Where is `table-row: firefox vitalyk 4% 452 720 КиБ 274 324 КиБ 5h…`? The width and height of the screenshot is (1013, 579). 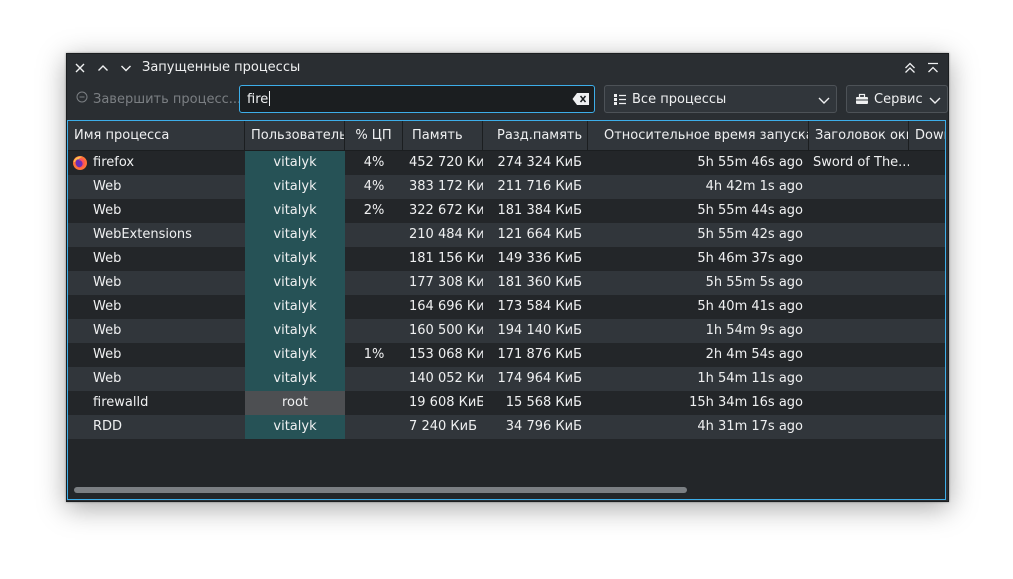 table-row: firefox vitalyk 4% 452 720 КиБ 274 324 КиБ 5h… is located at coordinates (506, 163).